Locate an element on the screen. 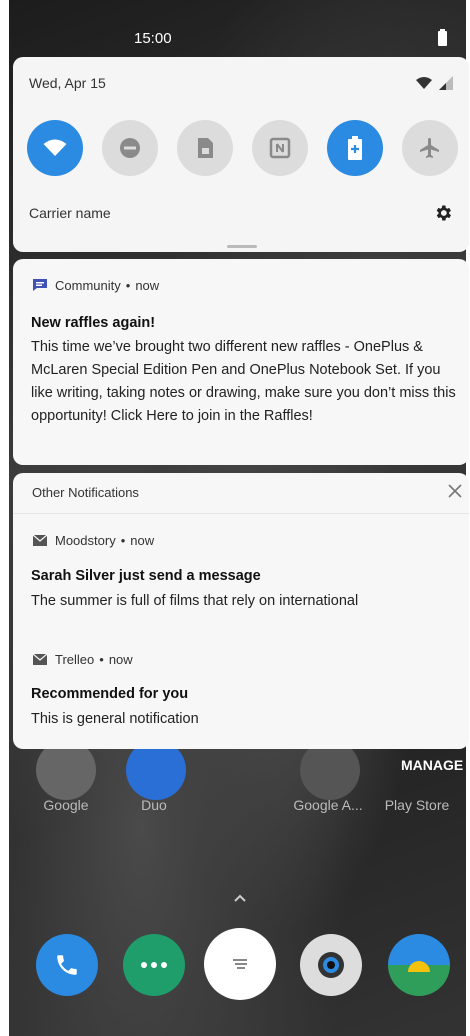 The width and height of the screenshot is (470, 1036). quick-settings-tiles is located at coordinates (242, 148).